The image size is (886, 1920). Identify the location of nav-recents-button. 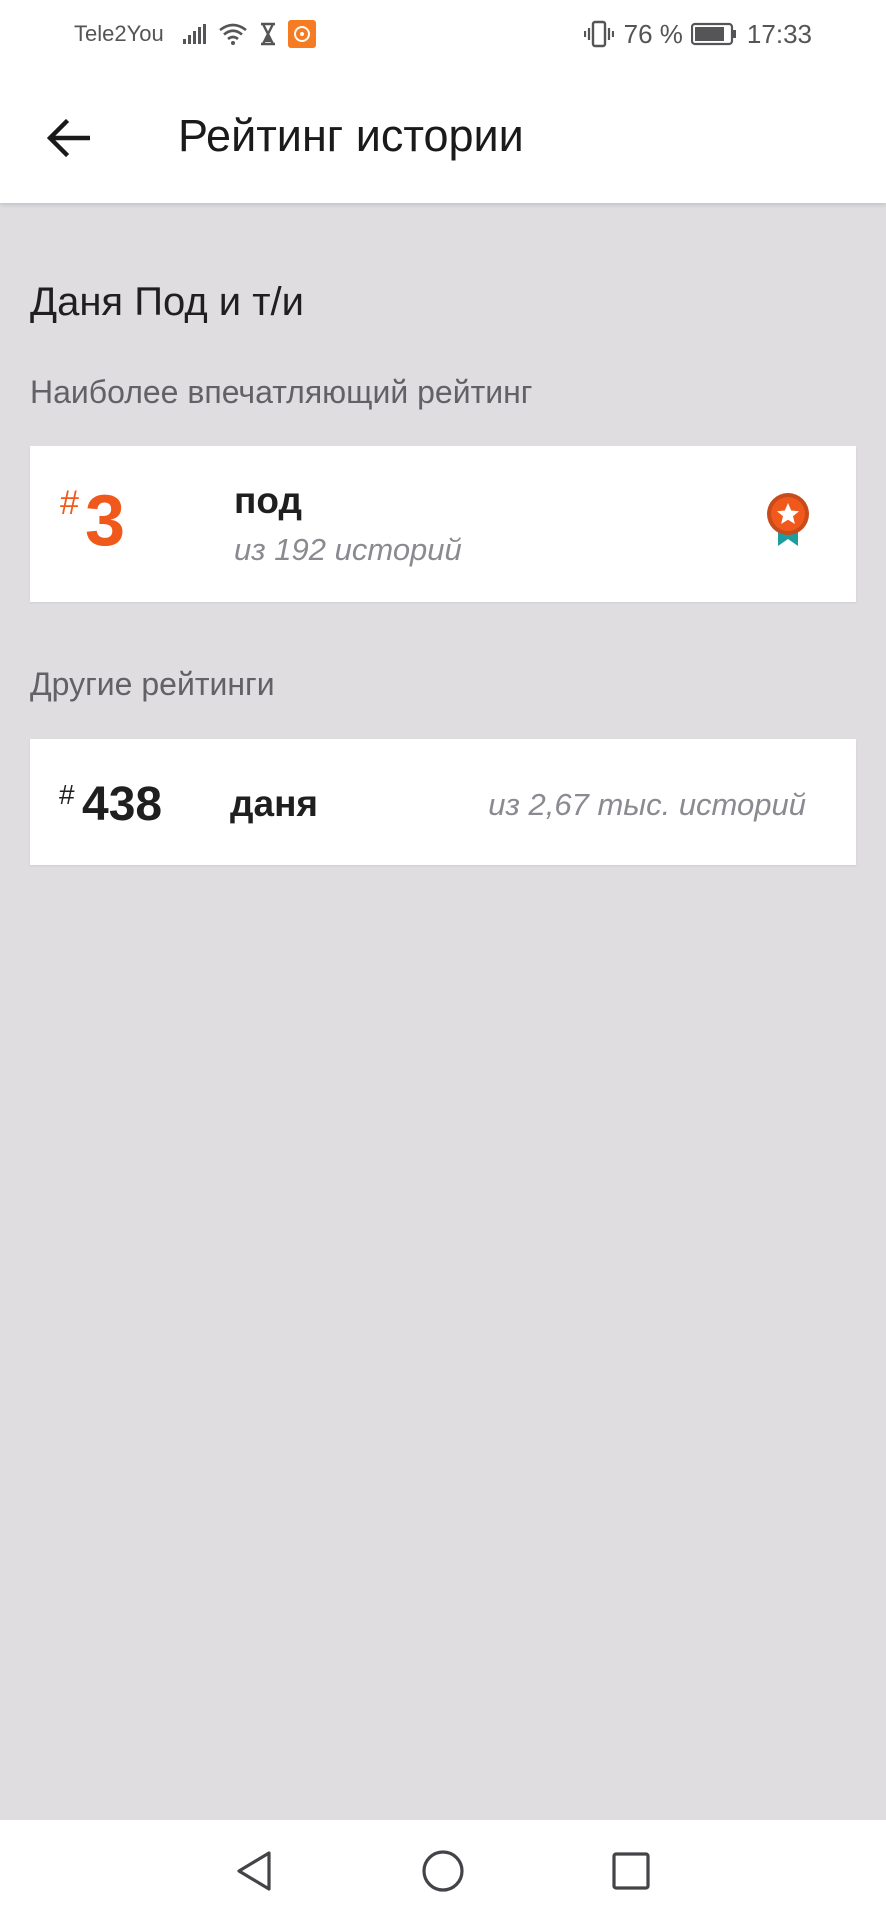
(631, 1871).